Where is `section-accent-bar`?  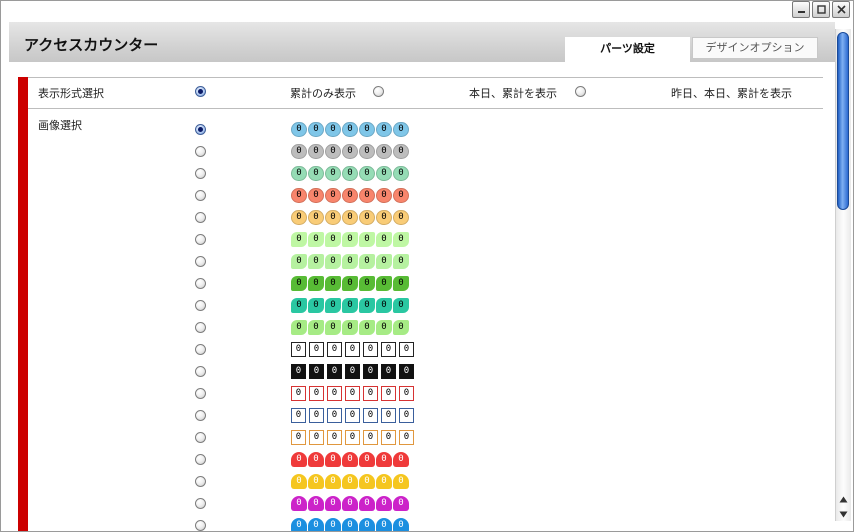
section-accent-bar is located at coordinates (23, 304).